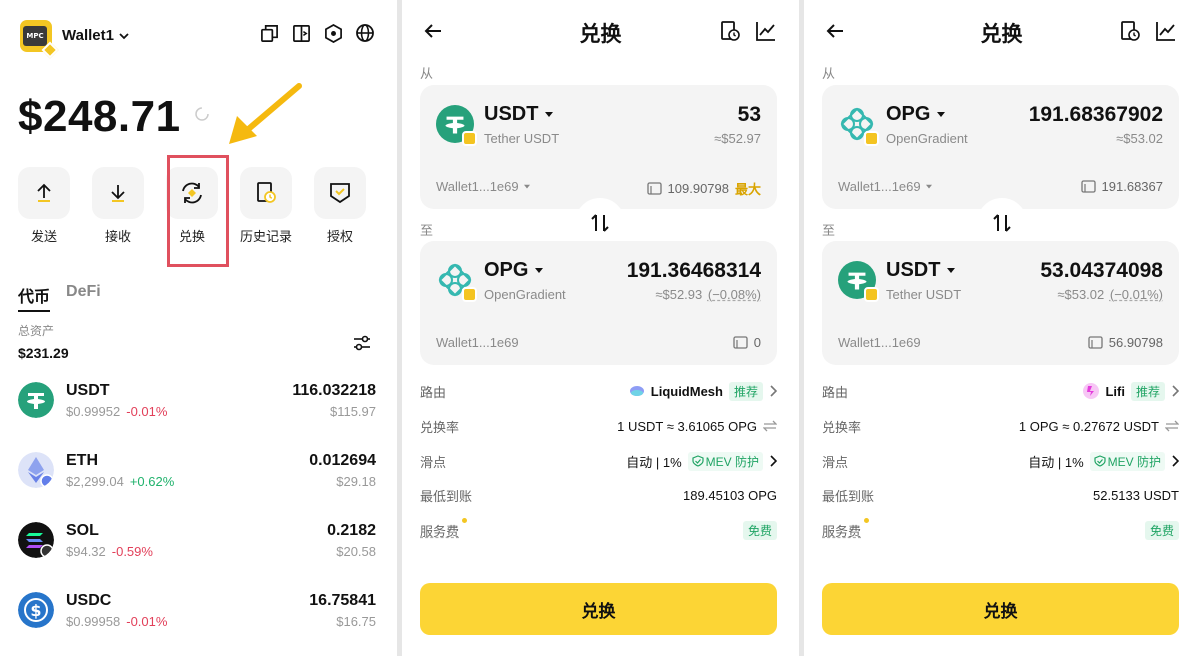 Image resolution: width=1199 pixels, height=656 pixels. Describe the element at coordinates (202, 114) in the screenshot. I see `refresh-icon` at that location.